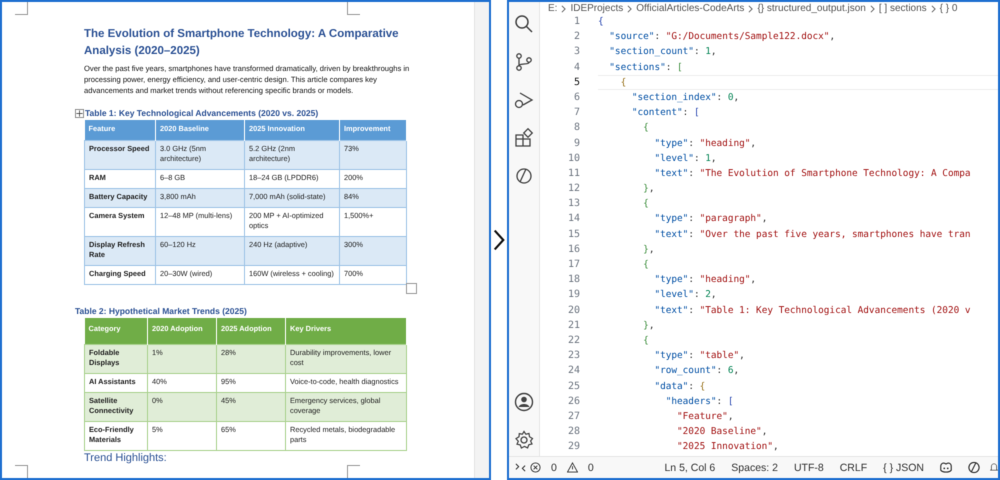 Image resolution: width=1000 pixels, height=480 pixels. Describe the element at coordinates (573, 417) in the screenshot. I see `line-number: 27` at that location.